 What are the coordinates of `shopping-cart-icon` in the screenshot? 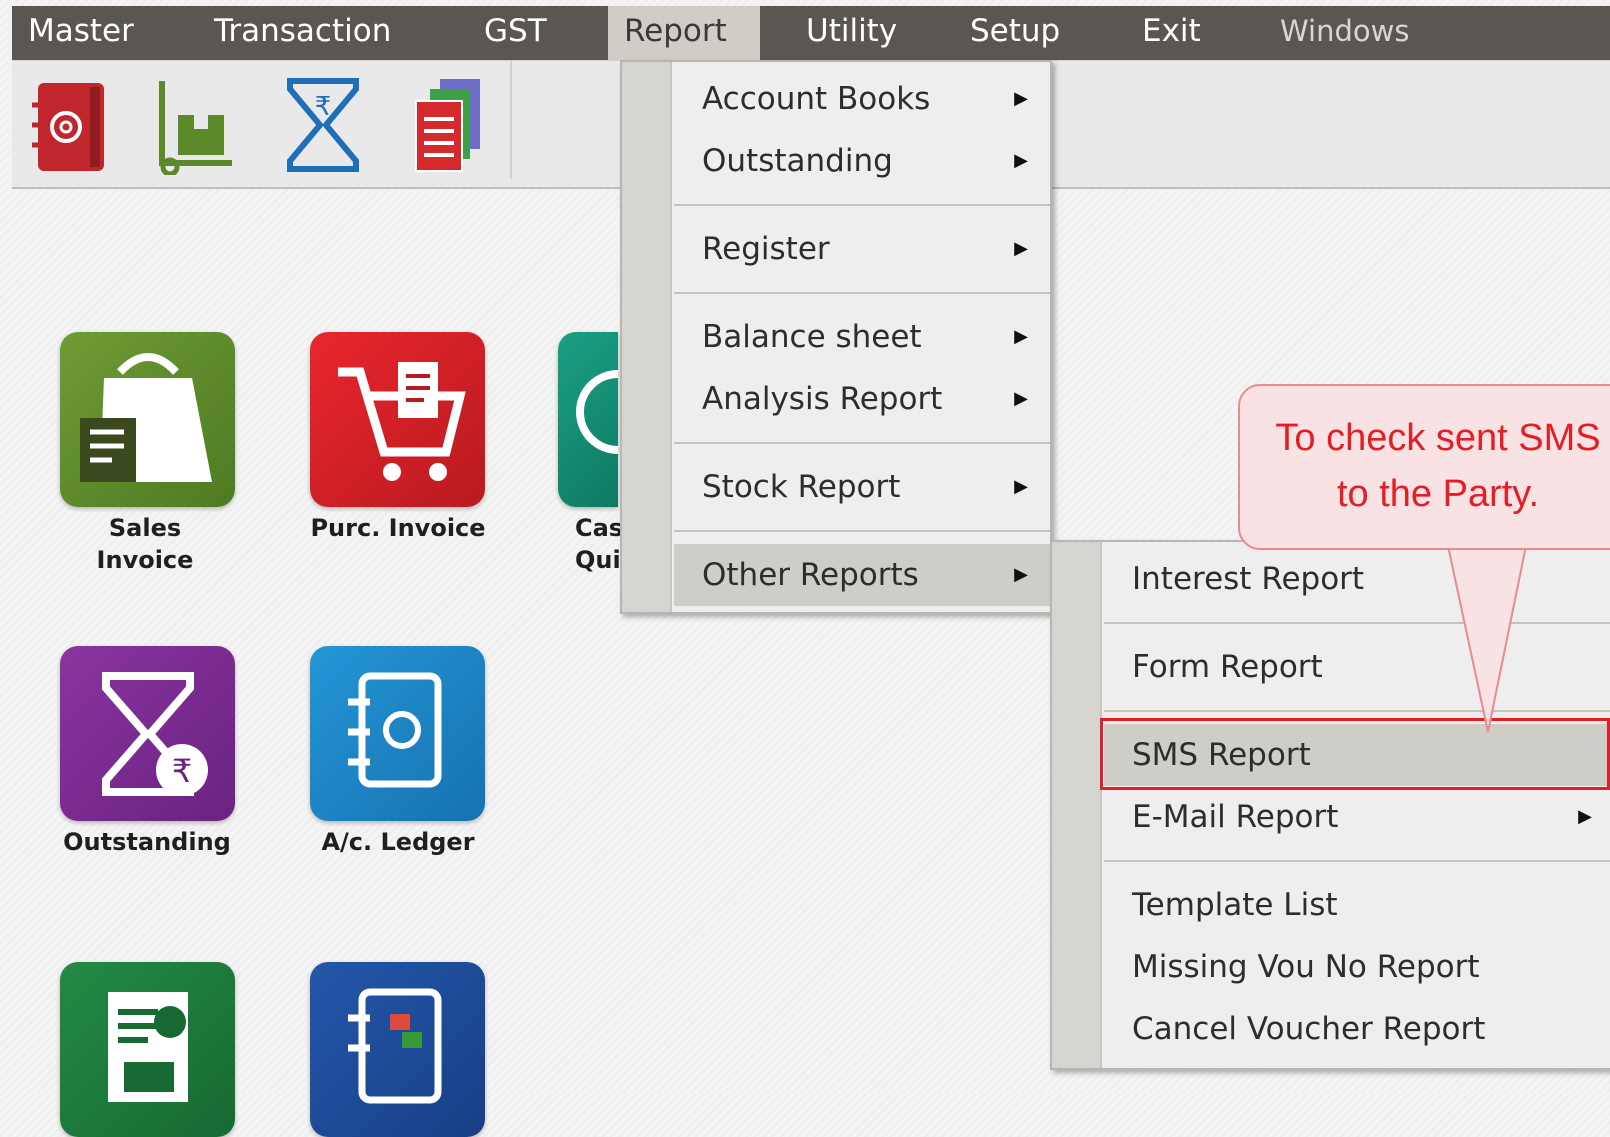 It's located at (402, 421).